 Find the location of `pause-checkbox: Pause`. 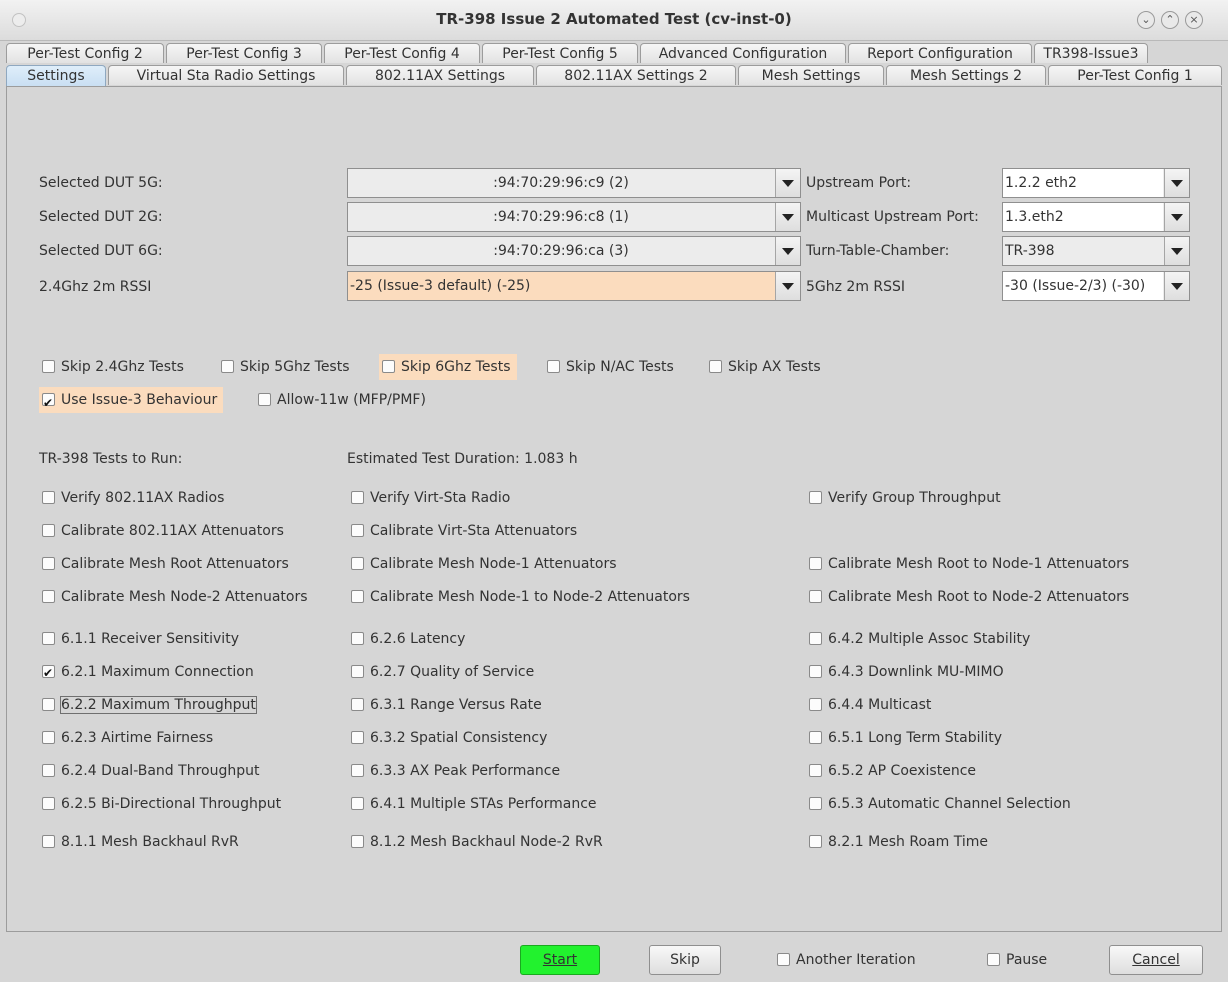

pause-checkbox: Pause is located at coordinates (1015, 960).